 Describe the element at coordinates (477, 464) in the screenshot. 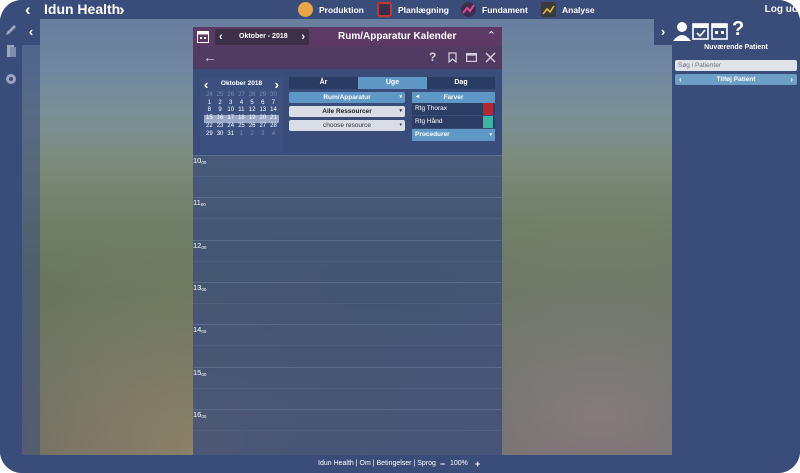

I see `zoom-in-button: +` at that location.